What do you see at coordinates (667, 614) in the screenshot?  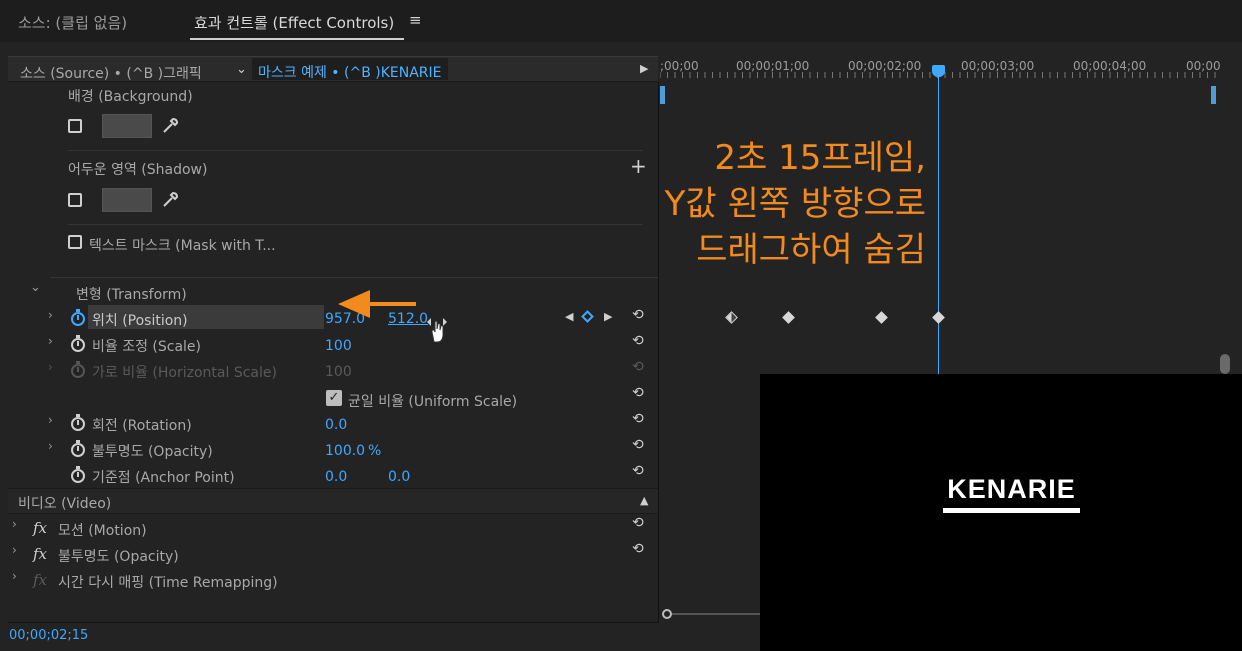 I see `zoom-scroll-handle` at bounding box center [667, 614].